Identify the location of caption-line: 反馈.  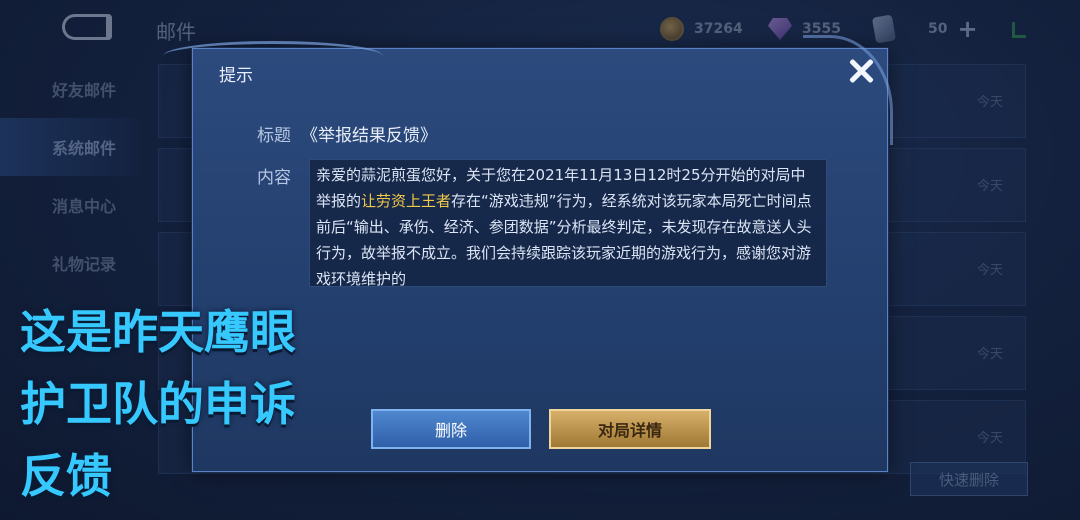
(66, 476).